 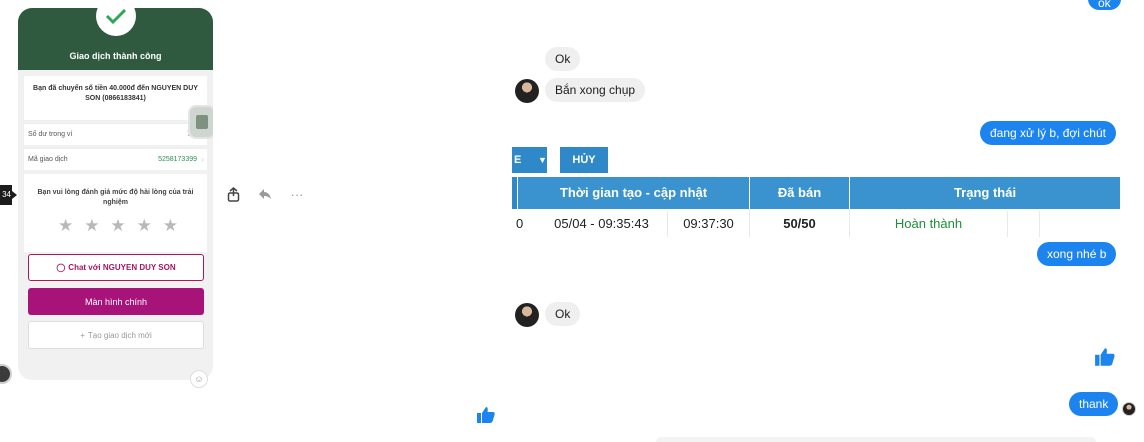 What do you see at coordinates (202, 159) in the screenshot?
I see `chevron-right-icon: ›` at bounding box center [202, 159].